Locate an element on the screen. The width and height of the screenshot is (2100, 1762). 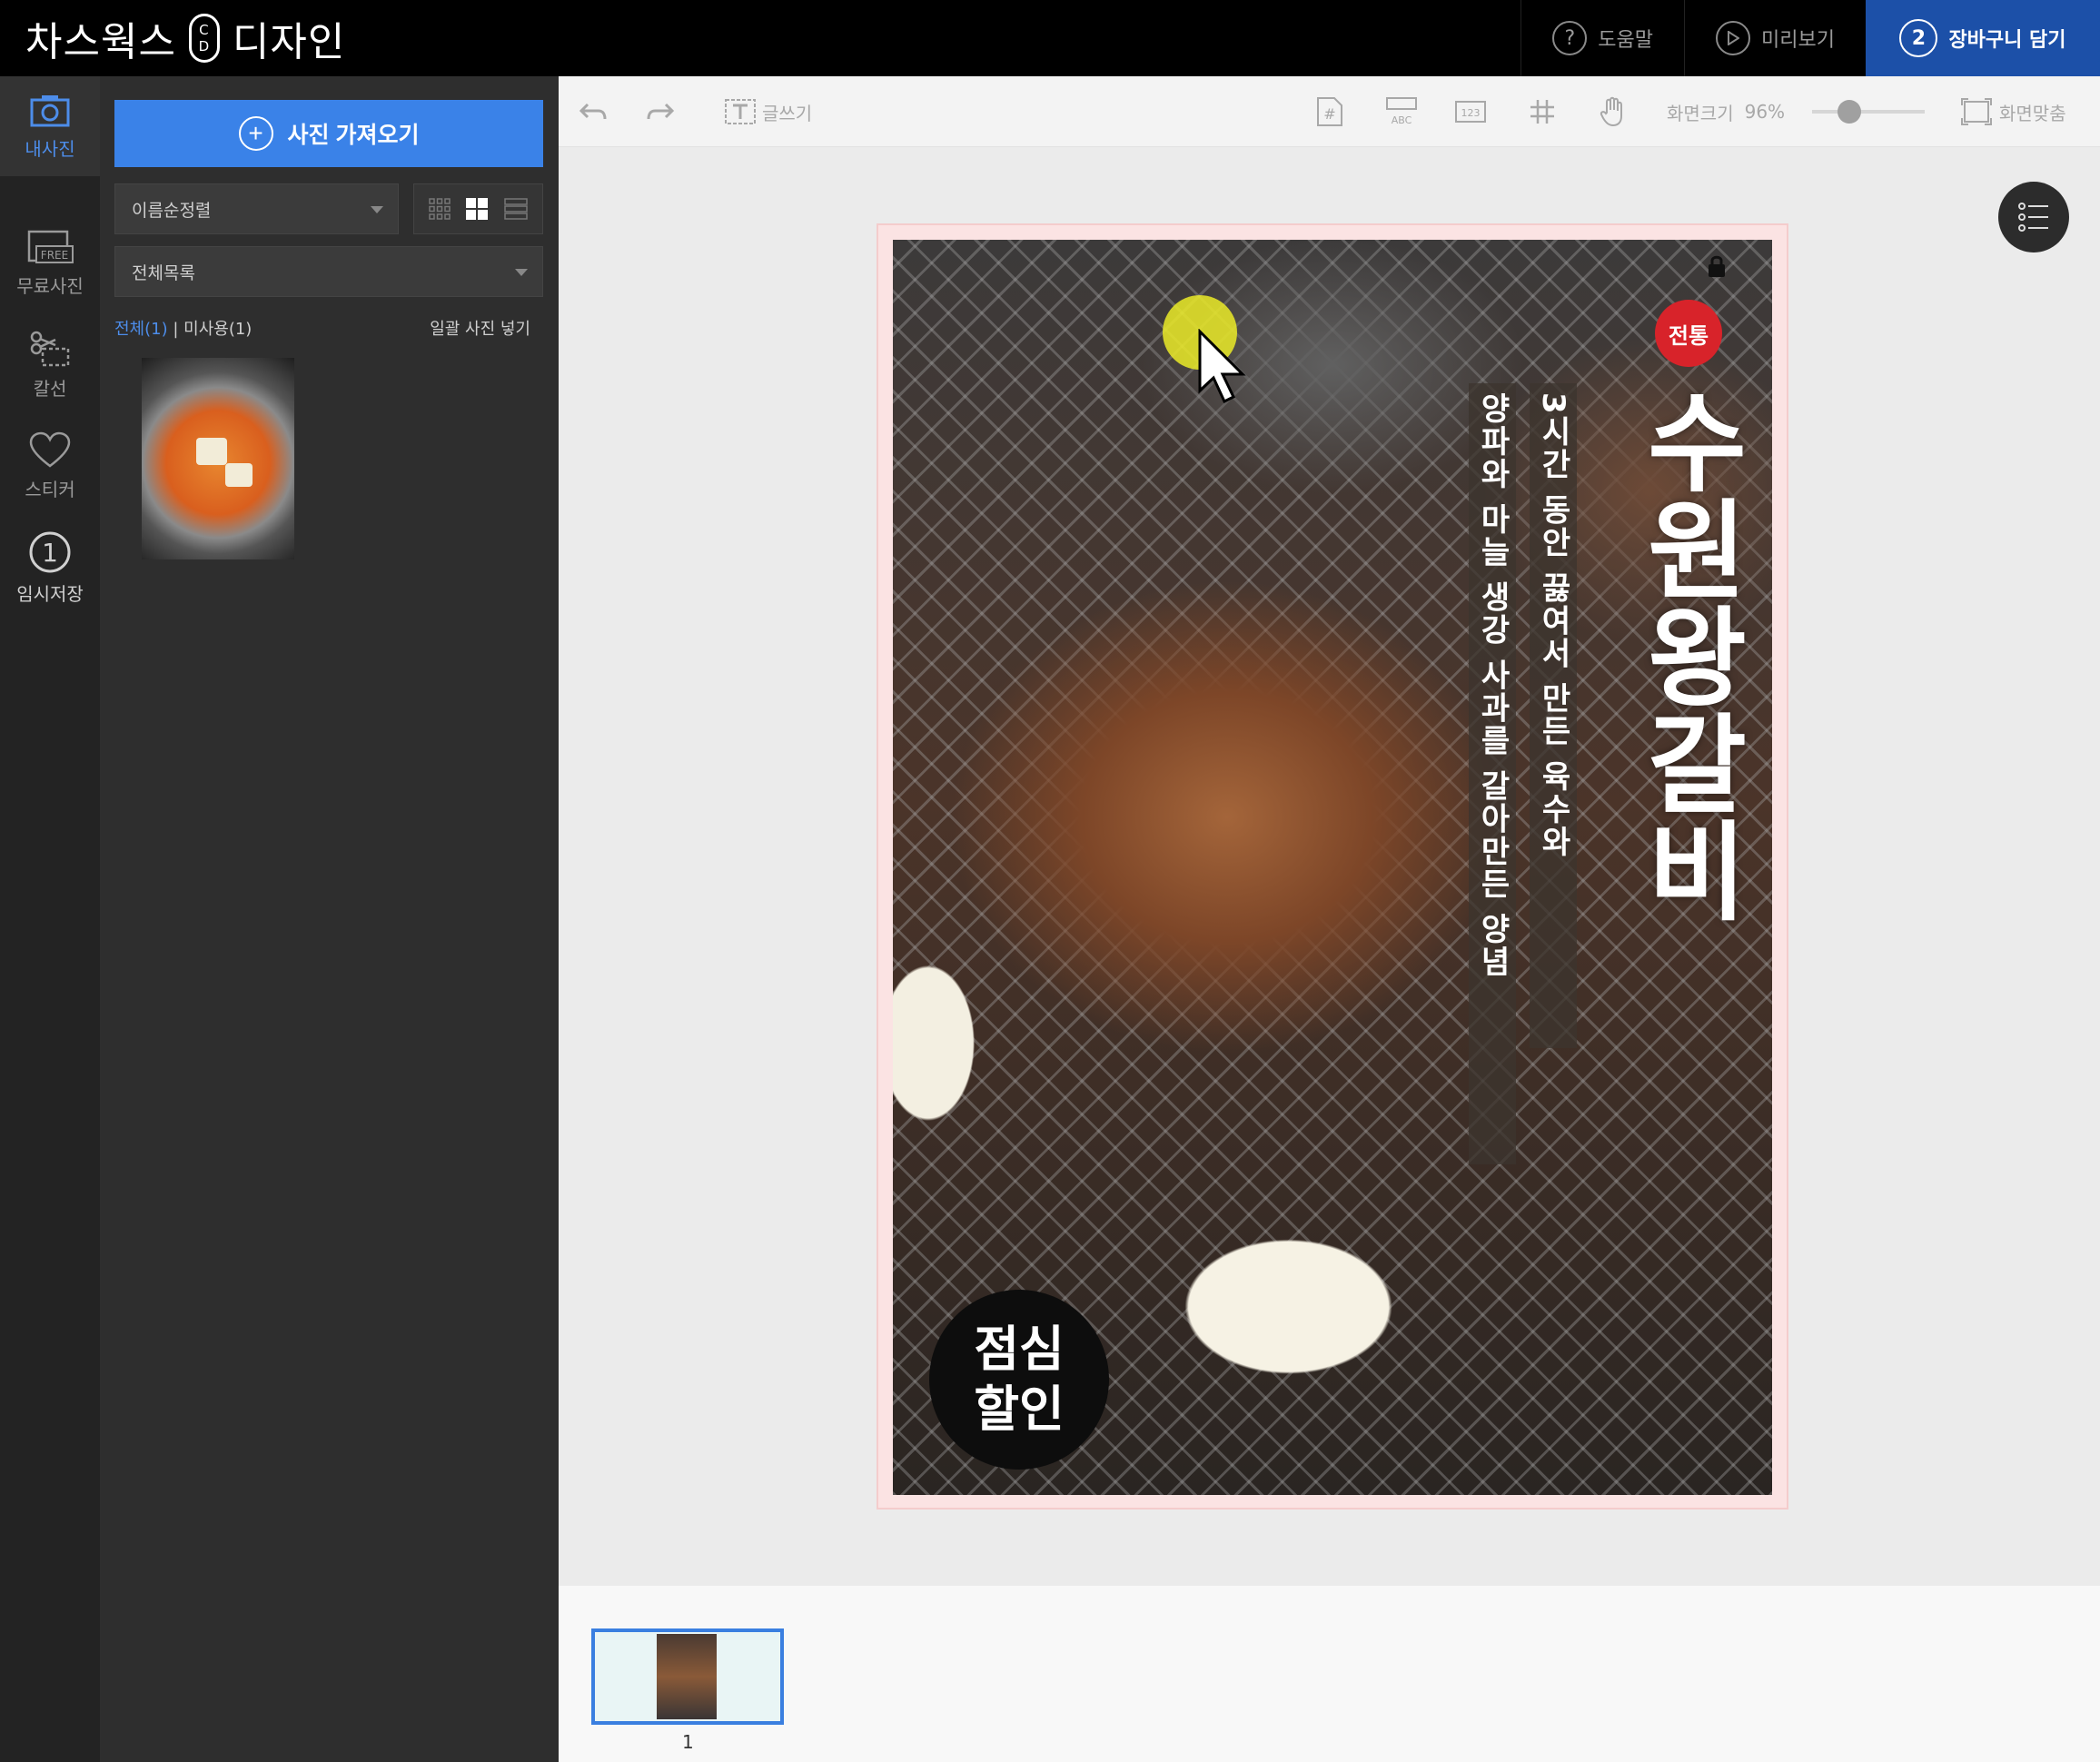
number-box-icon: 123 is located at coordinates (1470, 112).